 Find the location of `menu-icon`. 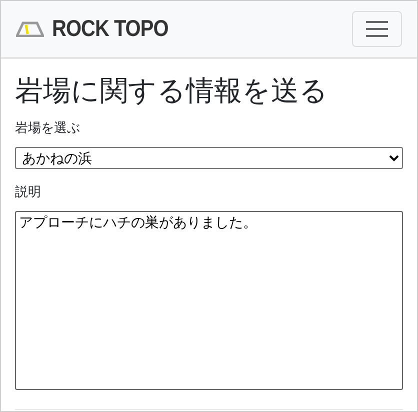

menu-icon is located at coordinates (377, 29).